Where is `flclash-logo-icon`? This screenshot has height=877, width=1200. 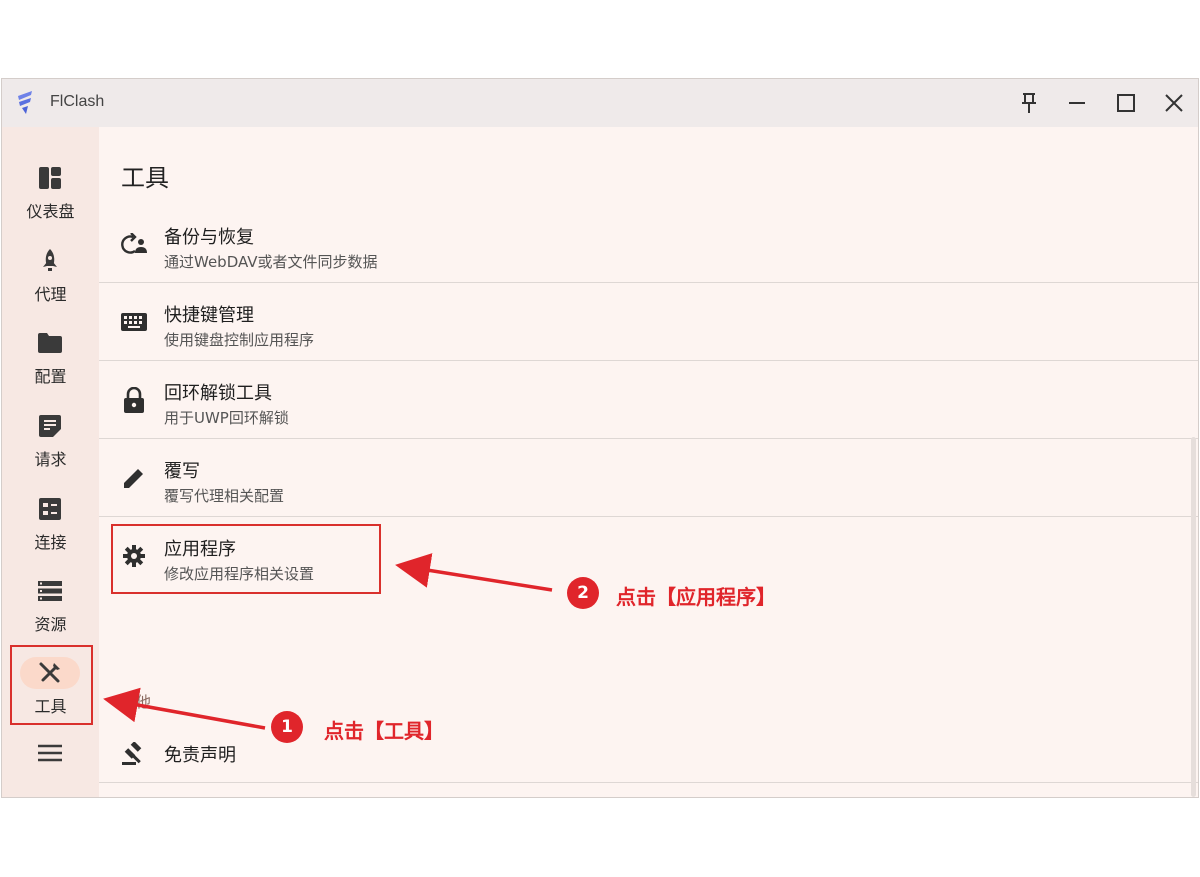 flclash-logo-icon is located at coordinates (25, 102).